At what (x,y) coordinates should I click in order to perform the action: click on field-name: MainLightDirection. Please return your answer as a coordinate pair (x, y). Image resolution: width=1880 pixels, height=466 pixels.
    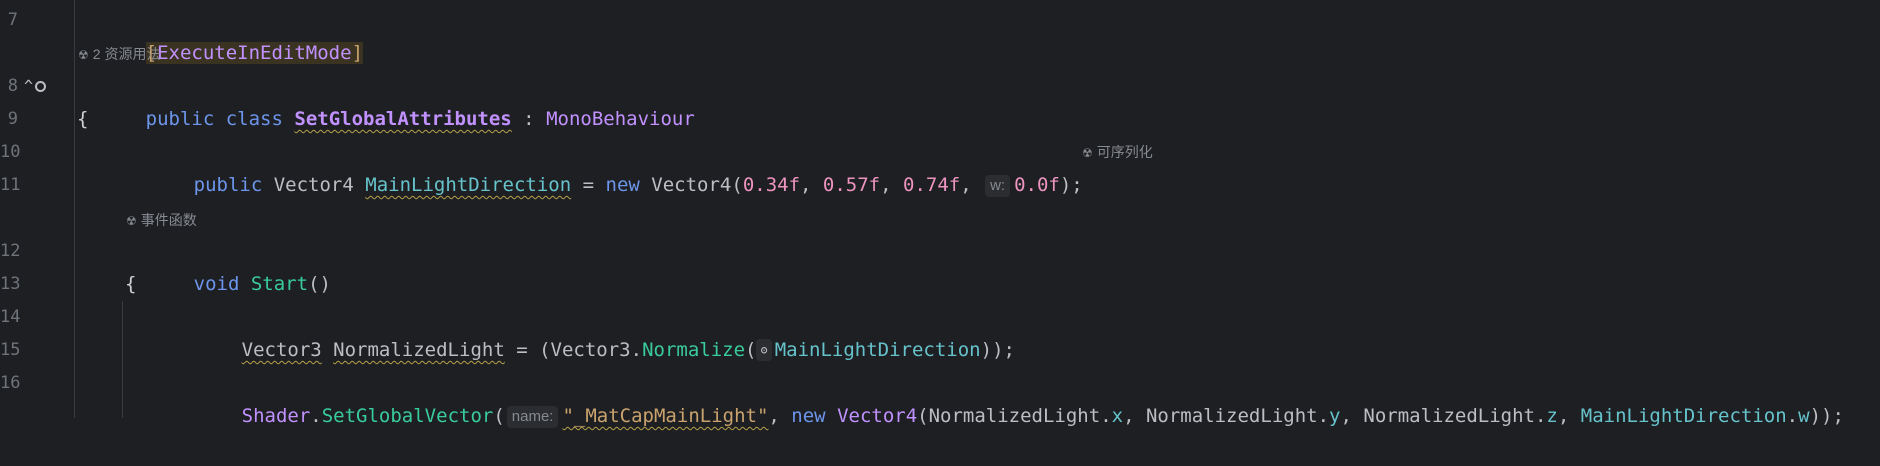
    Looking at the image, I should click on (468, 185).